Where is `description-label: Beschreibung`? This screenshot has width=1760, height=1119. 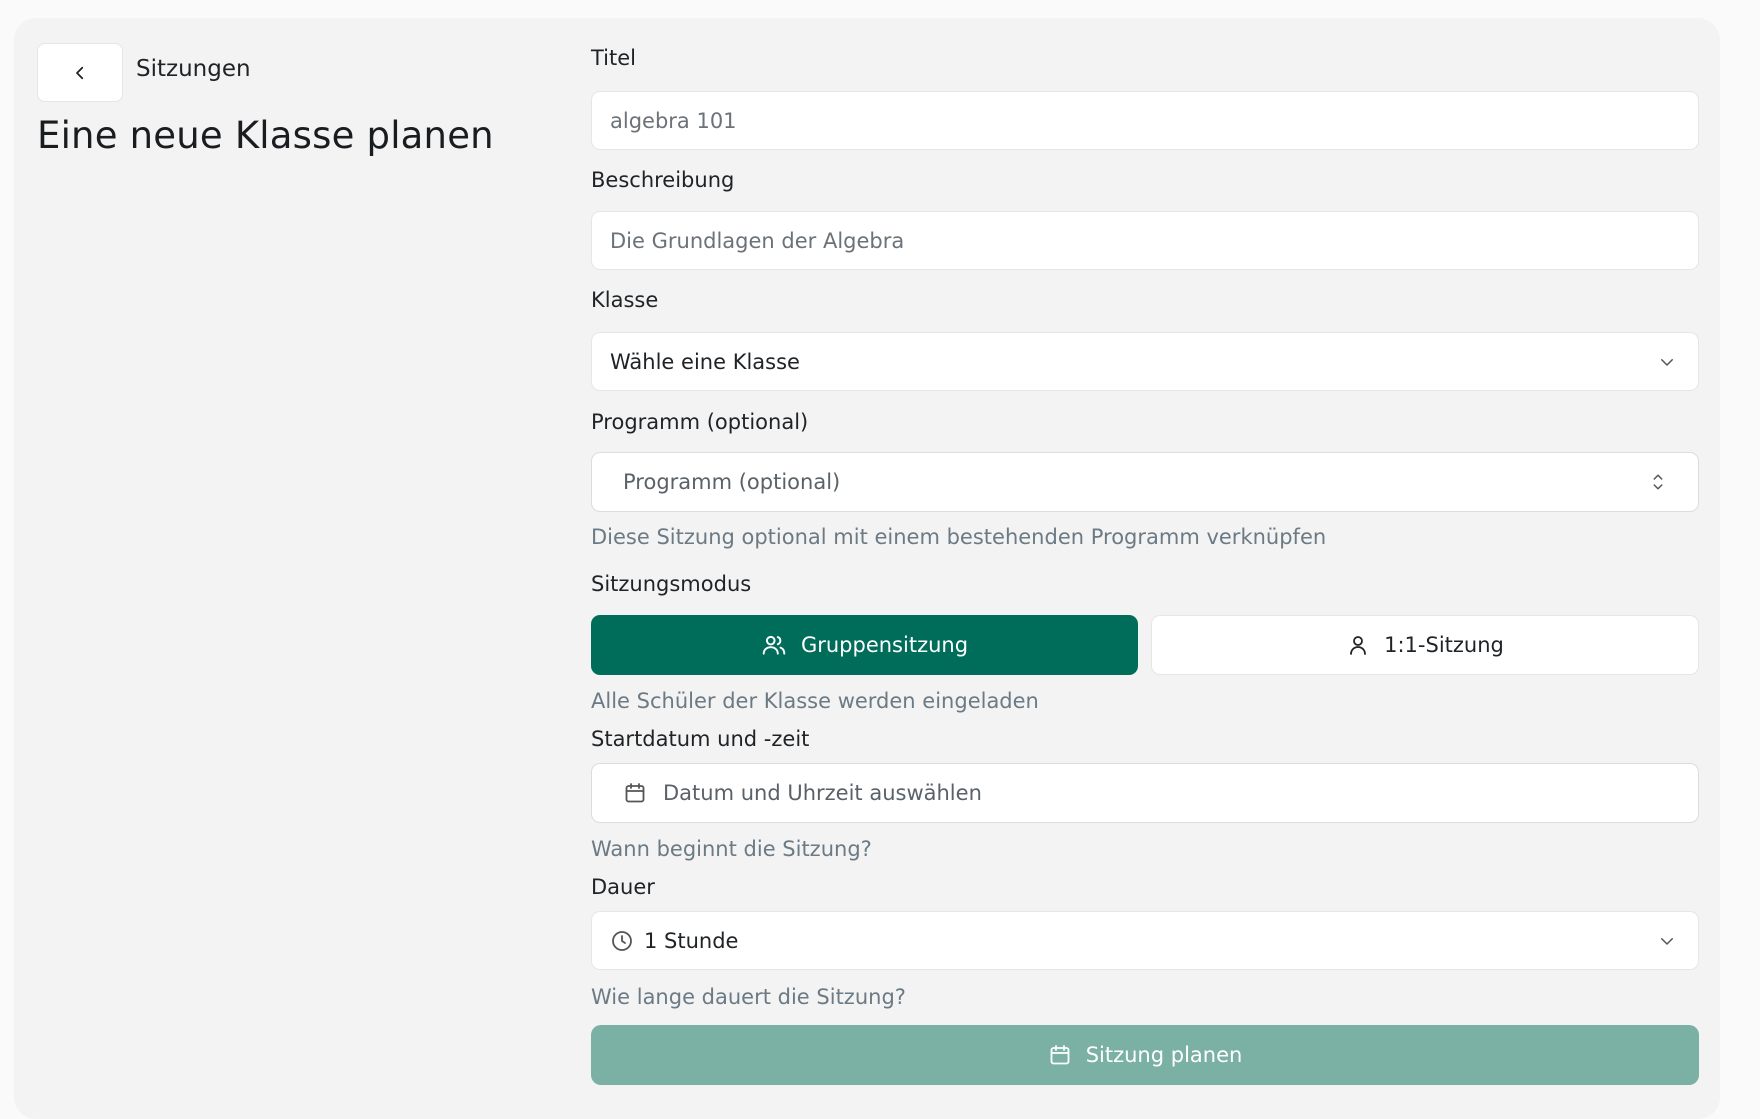 description-label: Beschreibung is located at coordinates (663, 180).